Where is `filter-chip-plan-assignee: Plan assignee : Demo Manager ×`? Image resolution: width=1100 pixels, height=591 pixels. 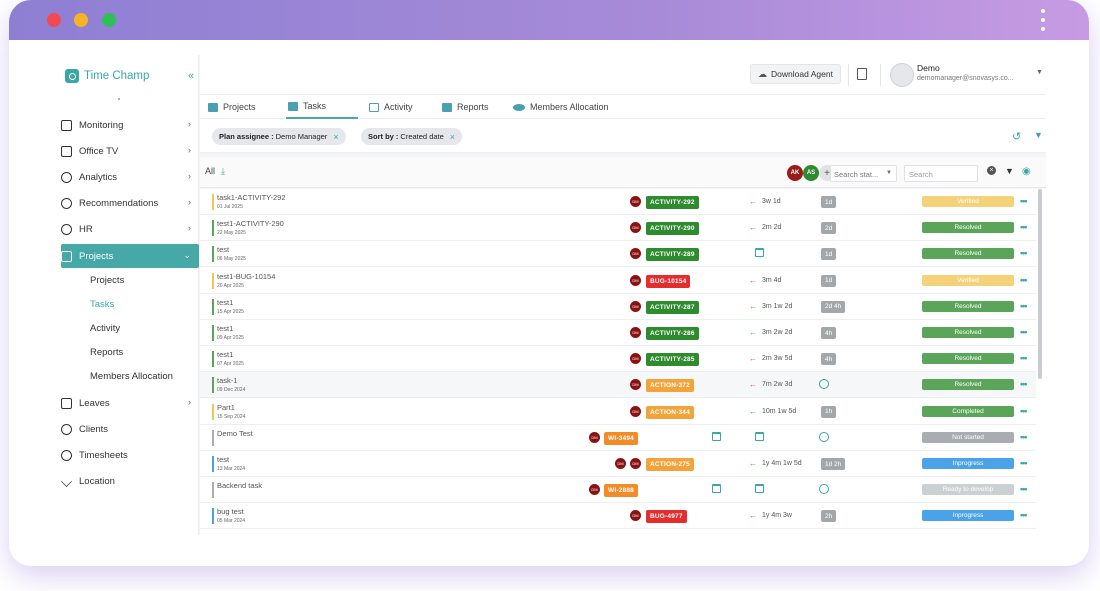 filter-chip-plan-assignee: Plan assignee : Demo Manager × is located at coordinates (279, 136).